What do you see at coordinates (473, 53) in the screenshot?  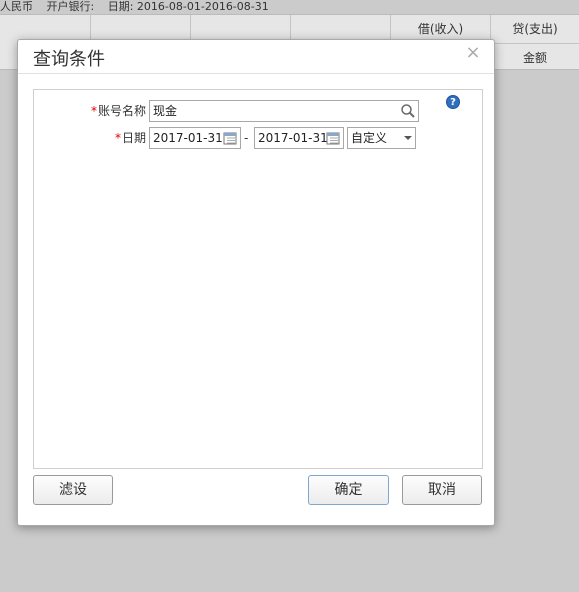 I see `close-icon: ×` at bounding box center [473, 53].